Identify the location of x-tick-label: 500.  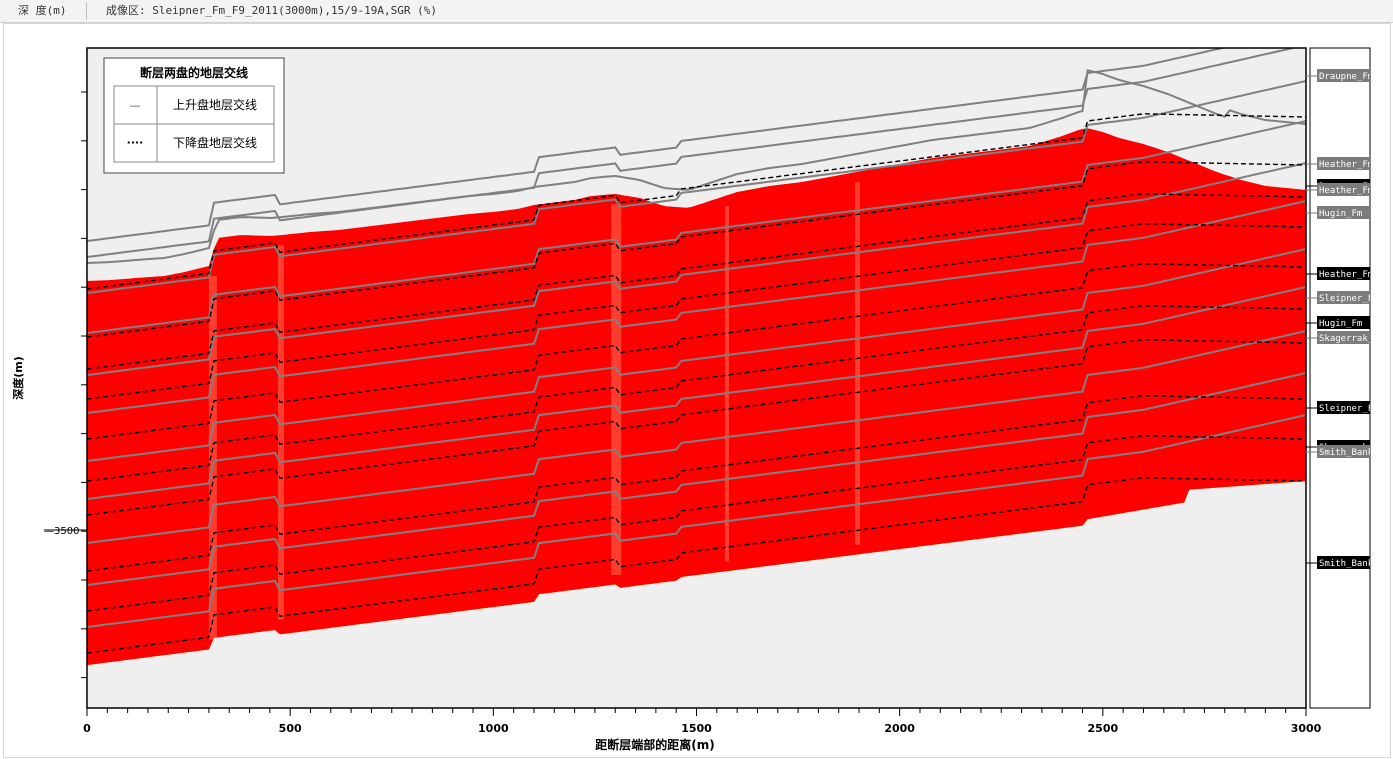
(290, 728).